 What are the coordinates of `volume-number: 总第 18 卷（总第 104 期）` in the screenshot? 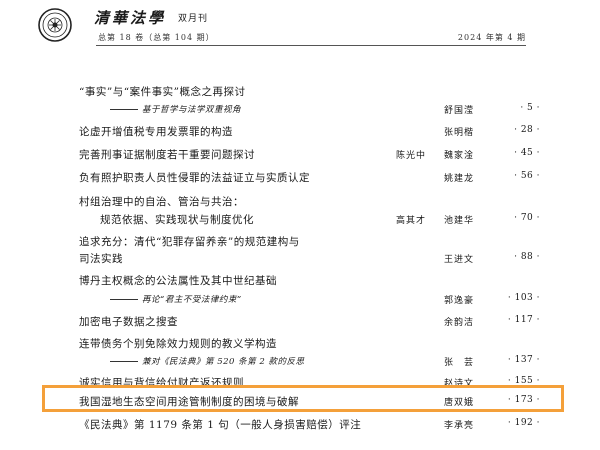 It's located at (156, 37).